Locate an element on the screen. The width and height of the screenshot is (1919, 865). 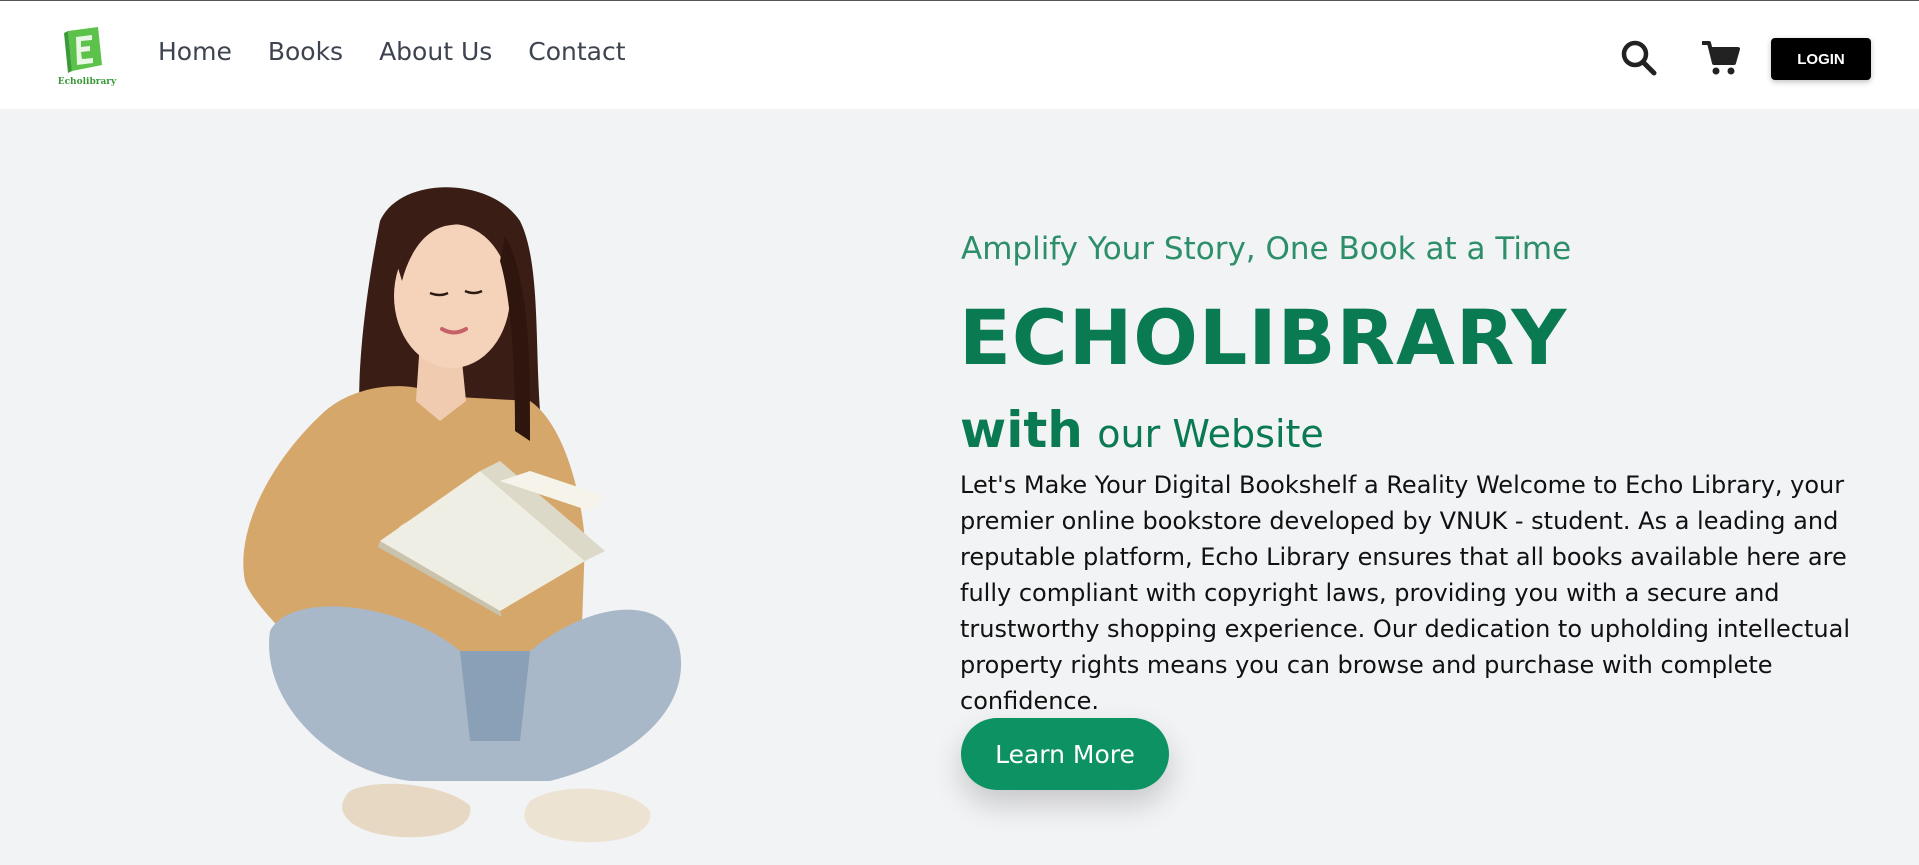
hero-brand-title: ECHOLIBRARY is located at coordinates (1263, 337).